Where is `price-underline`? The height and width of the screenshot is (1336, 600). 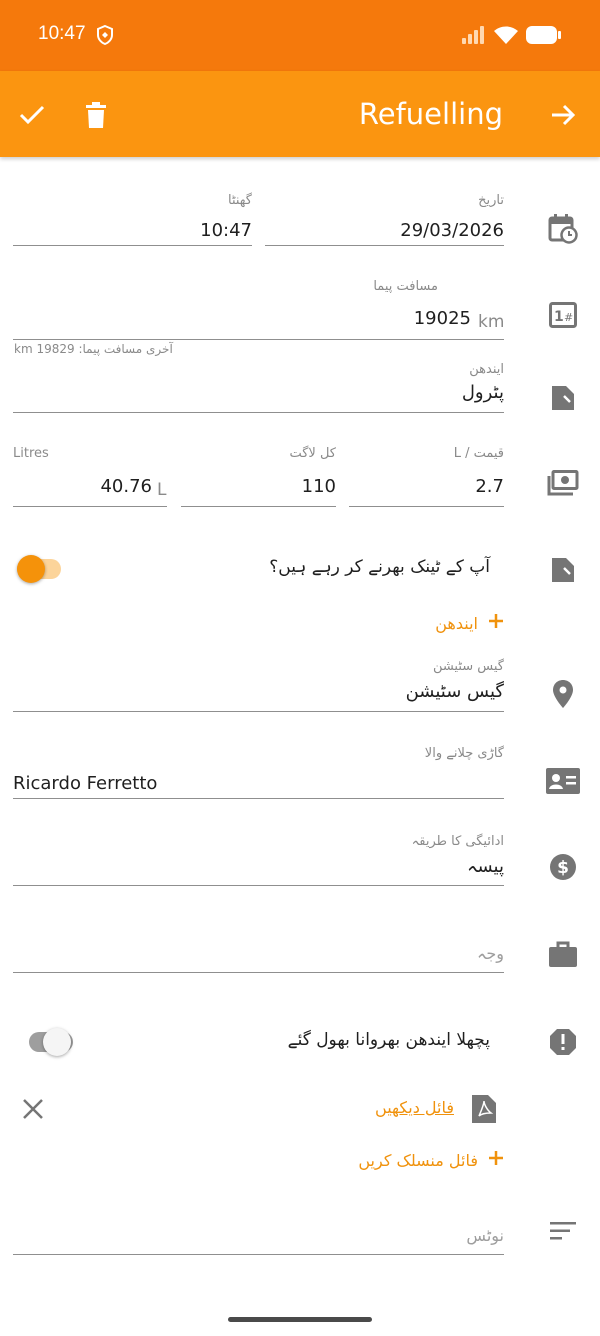 price-underline is located at coordinates (426, 506).